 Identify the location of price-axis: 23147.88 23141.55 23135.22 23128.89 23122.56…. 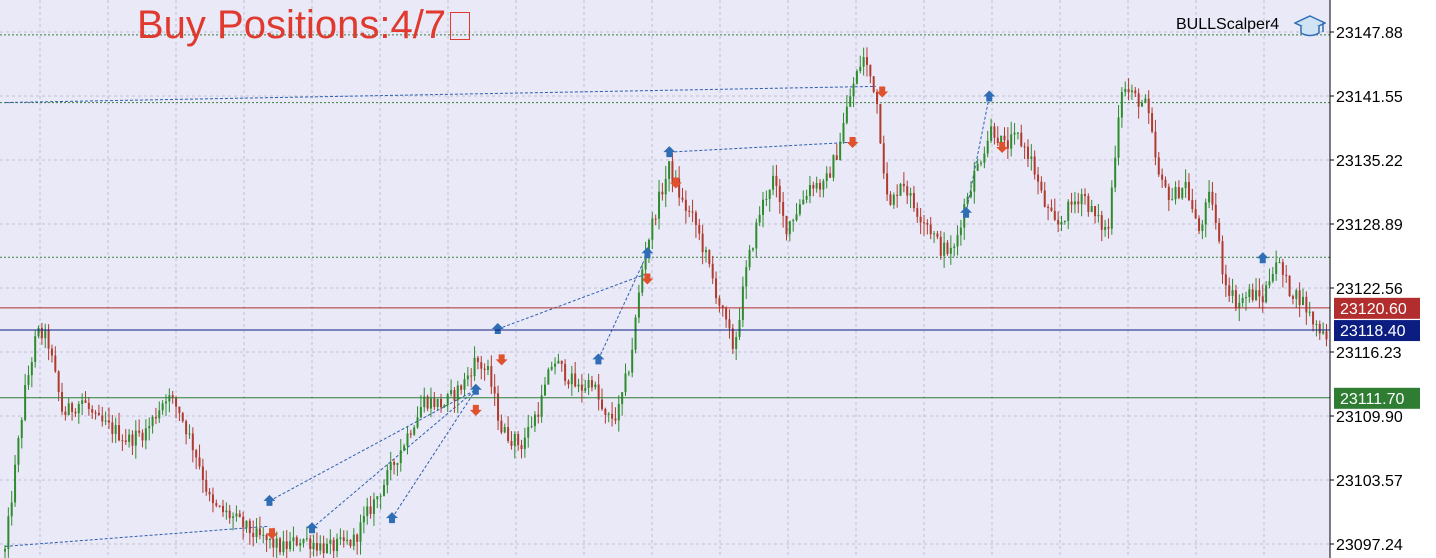
(1366, 289).